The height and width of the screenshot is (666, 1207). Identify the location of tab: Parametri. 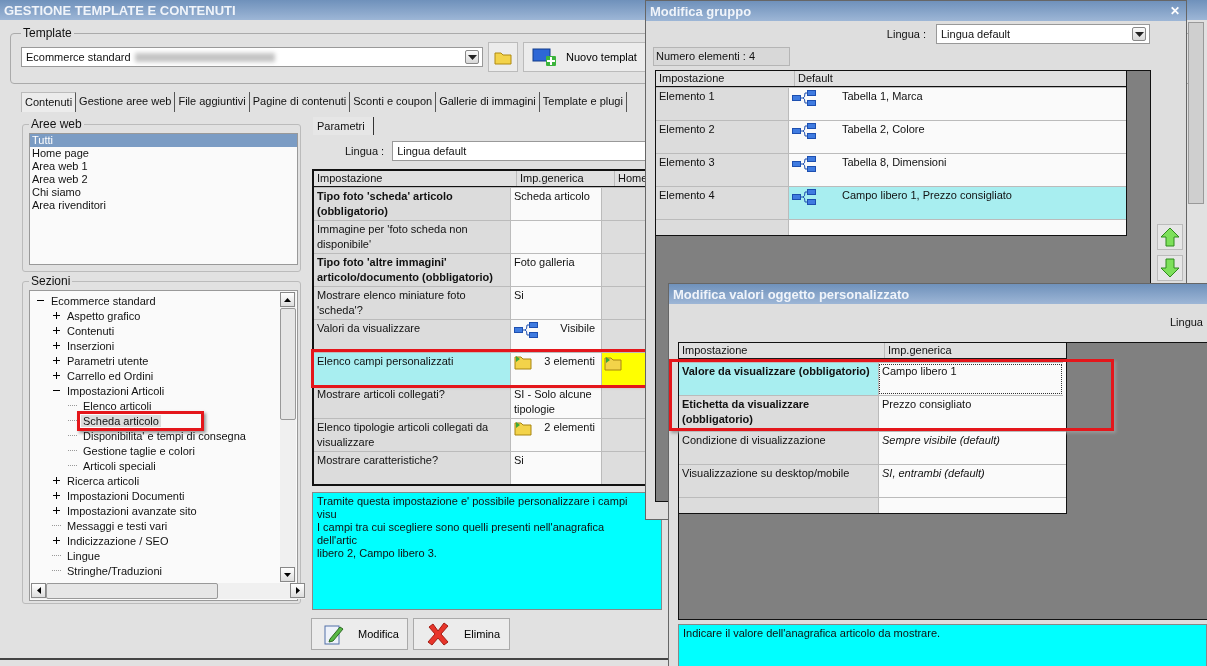
(343, 126).